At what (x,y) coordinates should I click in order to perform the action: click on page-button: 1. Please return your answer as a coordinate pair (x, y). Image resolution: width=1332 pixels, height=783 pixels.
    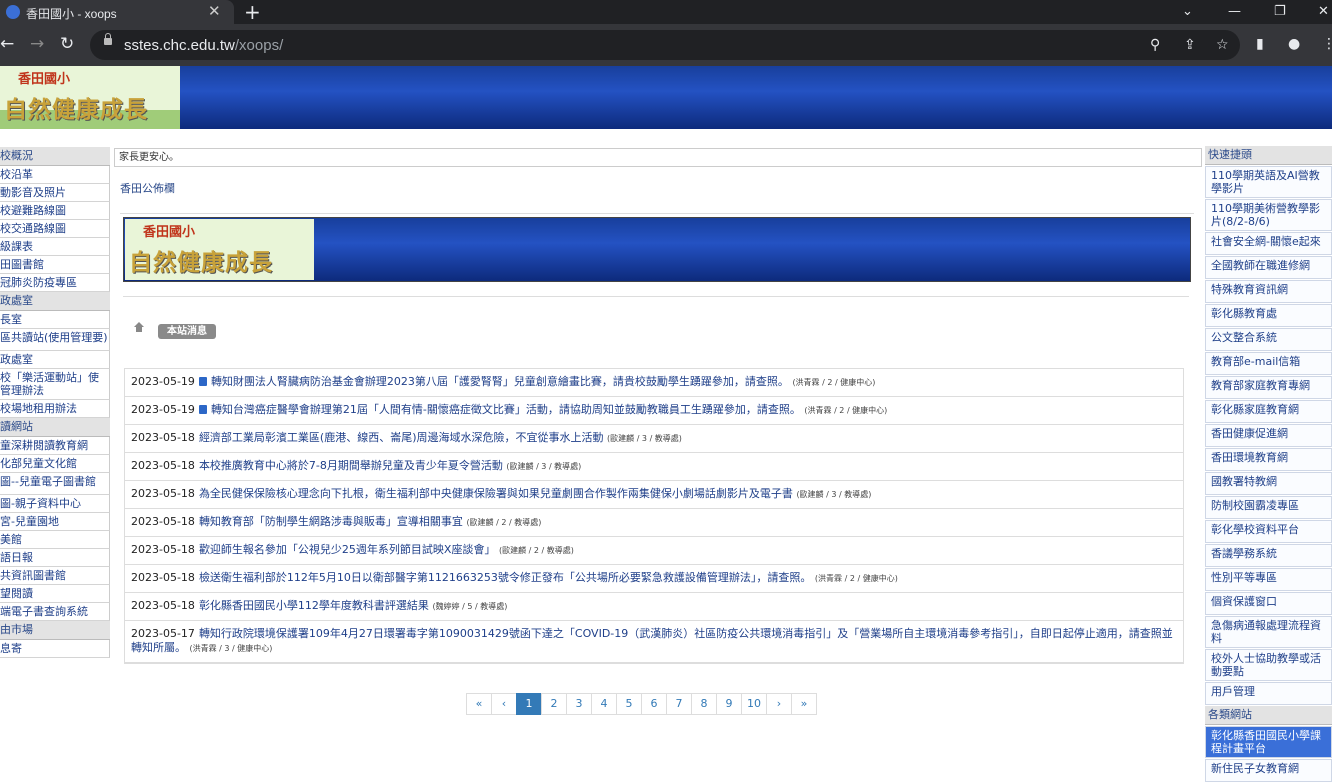
    Looking at the image, I should click on (529, 704).